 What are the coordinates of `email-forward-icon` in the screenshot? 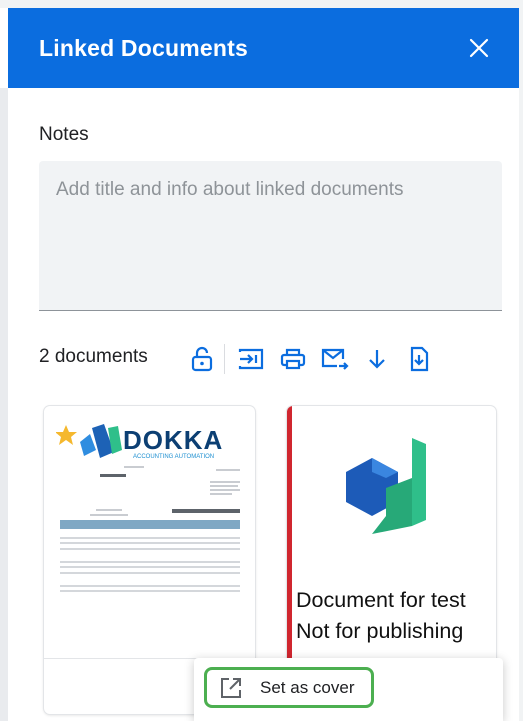 It's located at (335, 359).